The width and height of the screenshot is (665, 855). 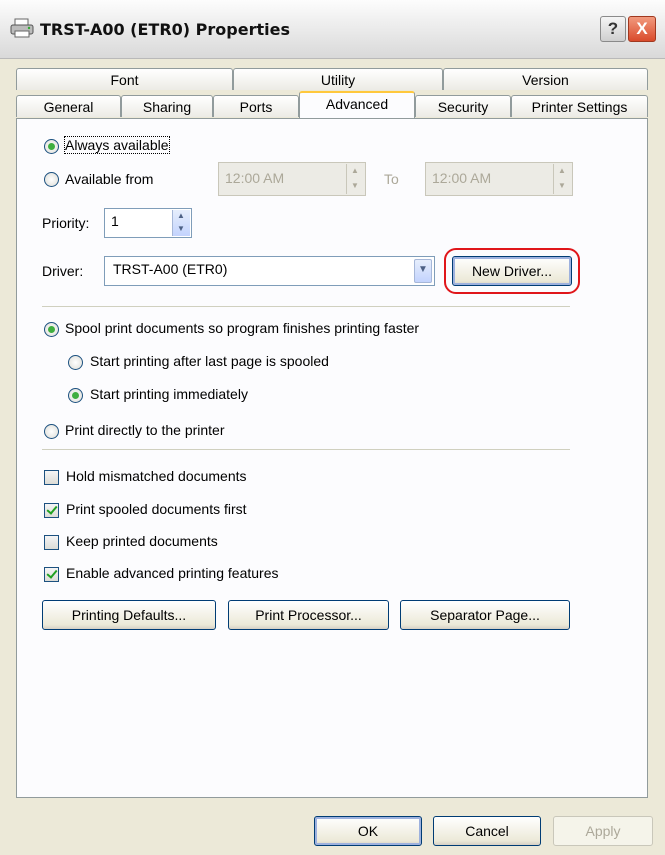 What do you see at coordinates (68, 106) in the screenshot?
I see `tab-general: General` at bounding box center [68, 106].